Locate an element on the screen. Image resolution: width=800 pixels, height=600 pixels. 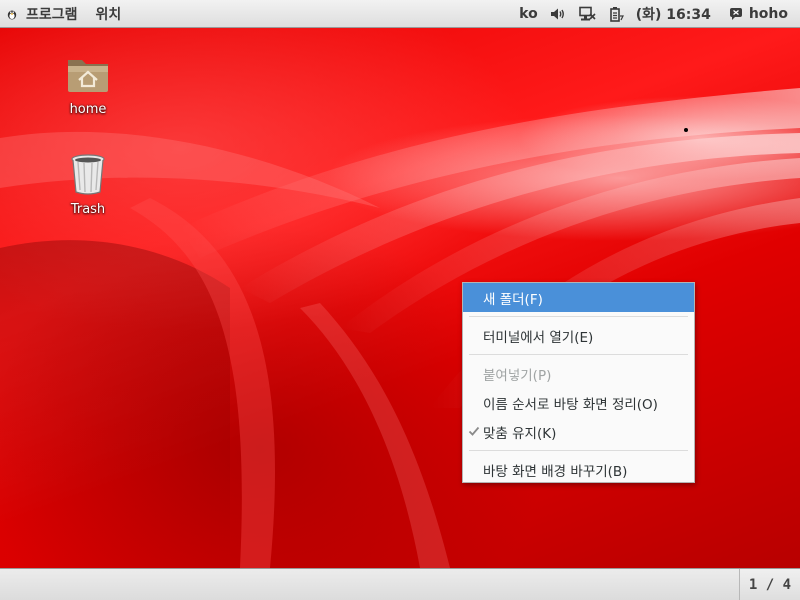
desktop-icon-trash: Trash is located at coordinates (88, 183).